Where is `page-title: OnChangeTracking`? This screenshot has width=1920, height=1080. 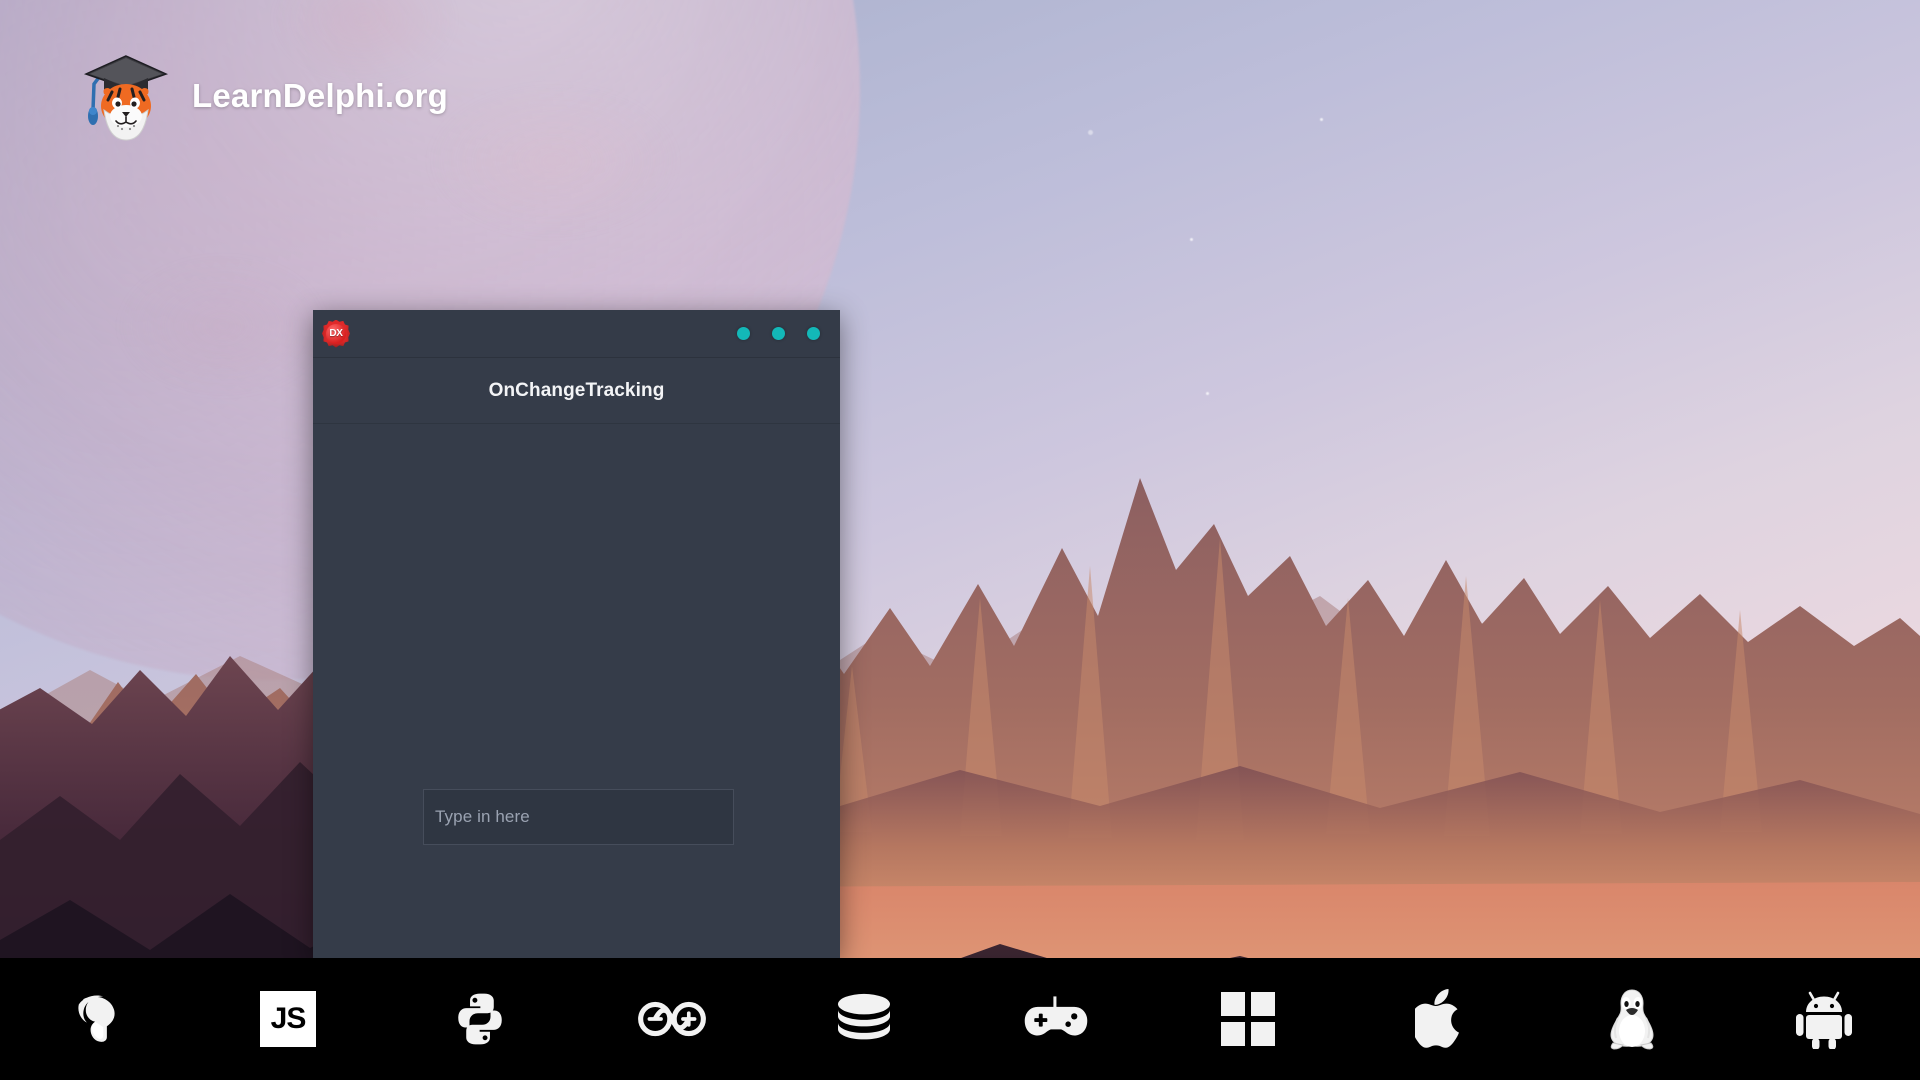
page-title: OnChangeTracking is located at coordinates (576, 390).